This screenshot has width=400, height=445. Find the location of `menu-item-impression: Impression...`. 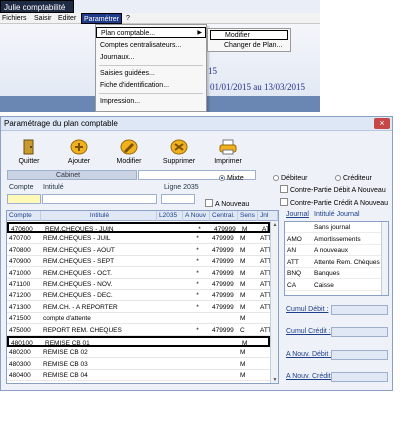

menu-item-impression: Impression... is located at coordinates (151, 101).